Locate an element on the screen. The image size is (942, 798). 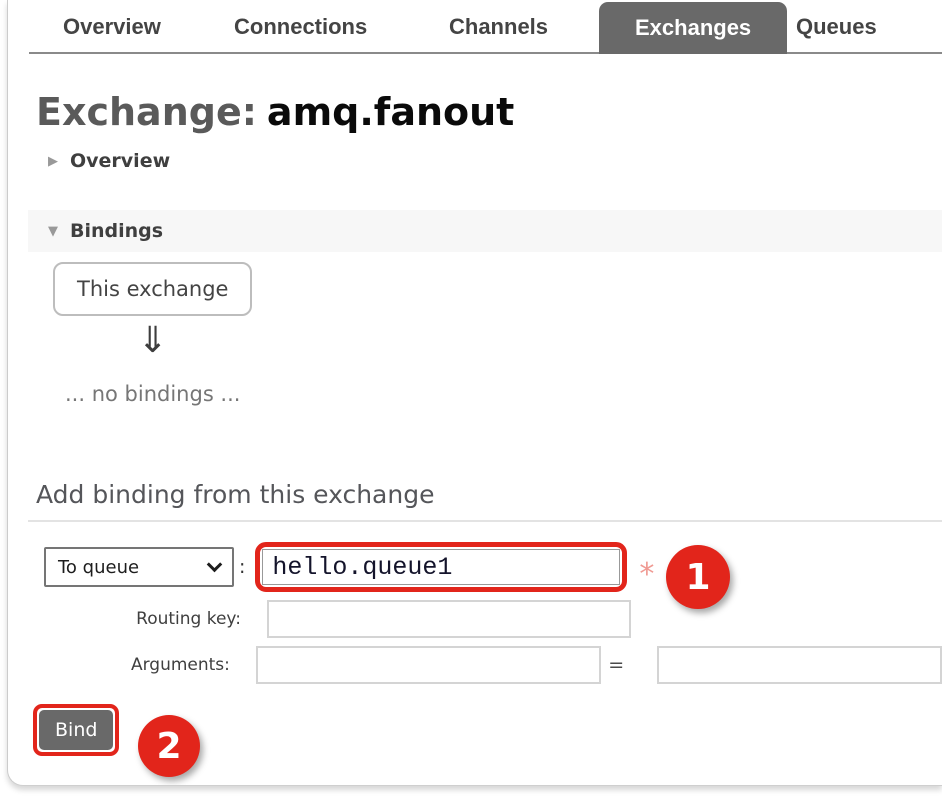
destination-queue-input is located at coordinates (441, 567).